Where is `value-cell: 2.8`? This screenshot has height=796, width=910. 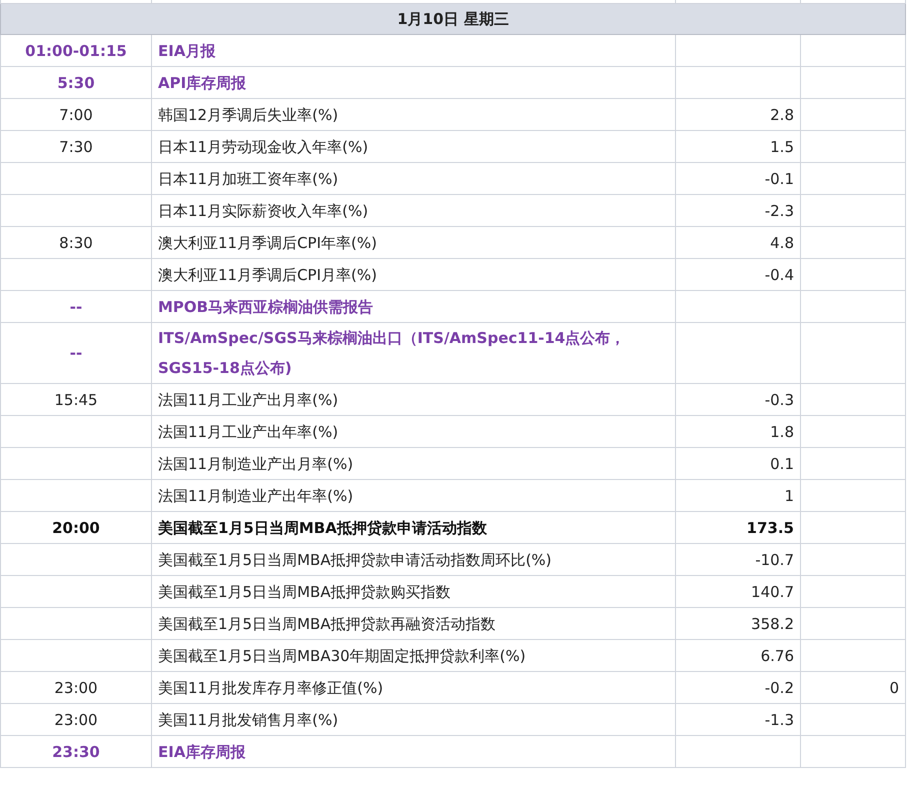 value-cell: 2.8 is located at coordinates (782, 115).